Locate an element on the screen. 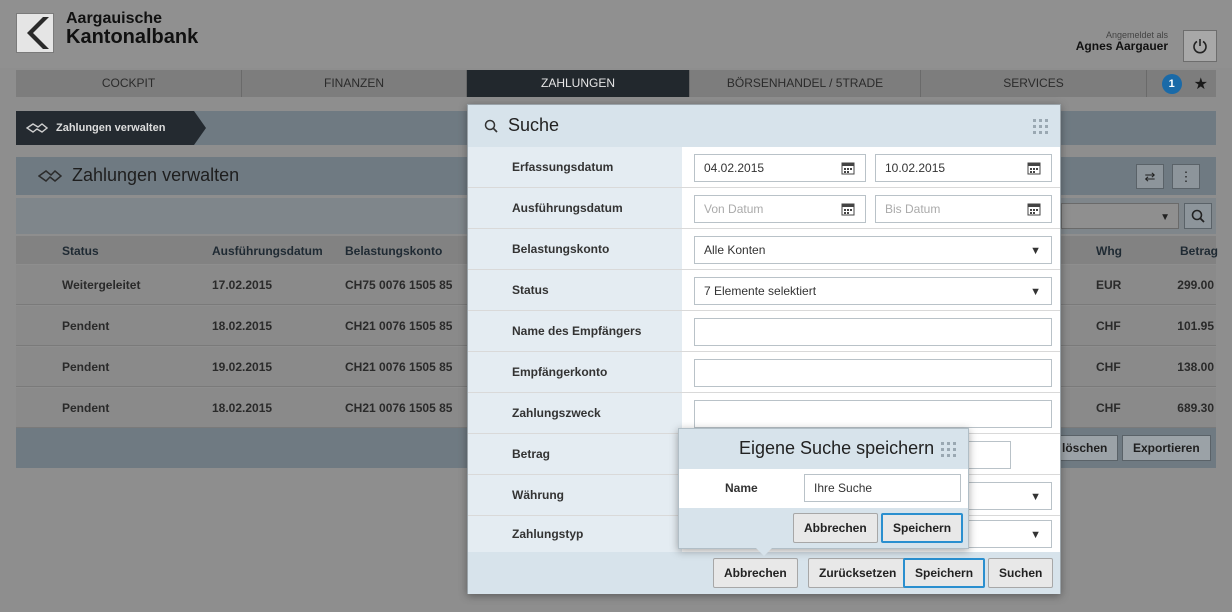 The height and width of the screenshot is (612, 1232). breadcrumb-label: Zahlungen verwalten is located at coordinates (111, 128).